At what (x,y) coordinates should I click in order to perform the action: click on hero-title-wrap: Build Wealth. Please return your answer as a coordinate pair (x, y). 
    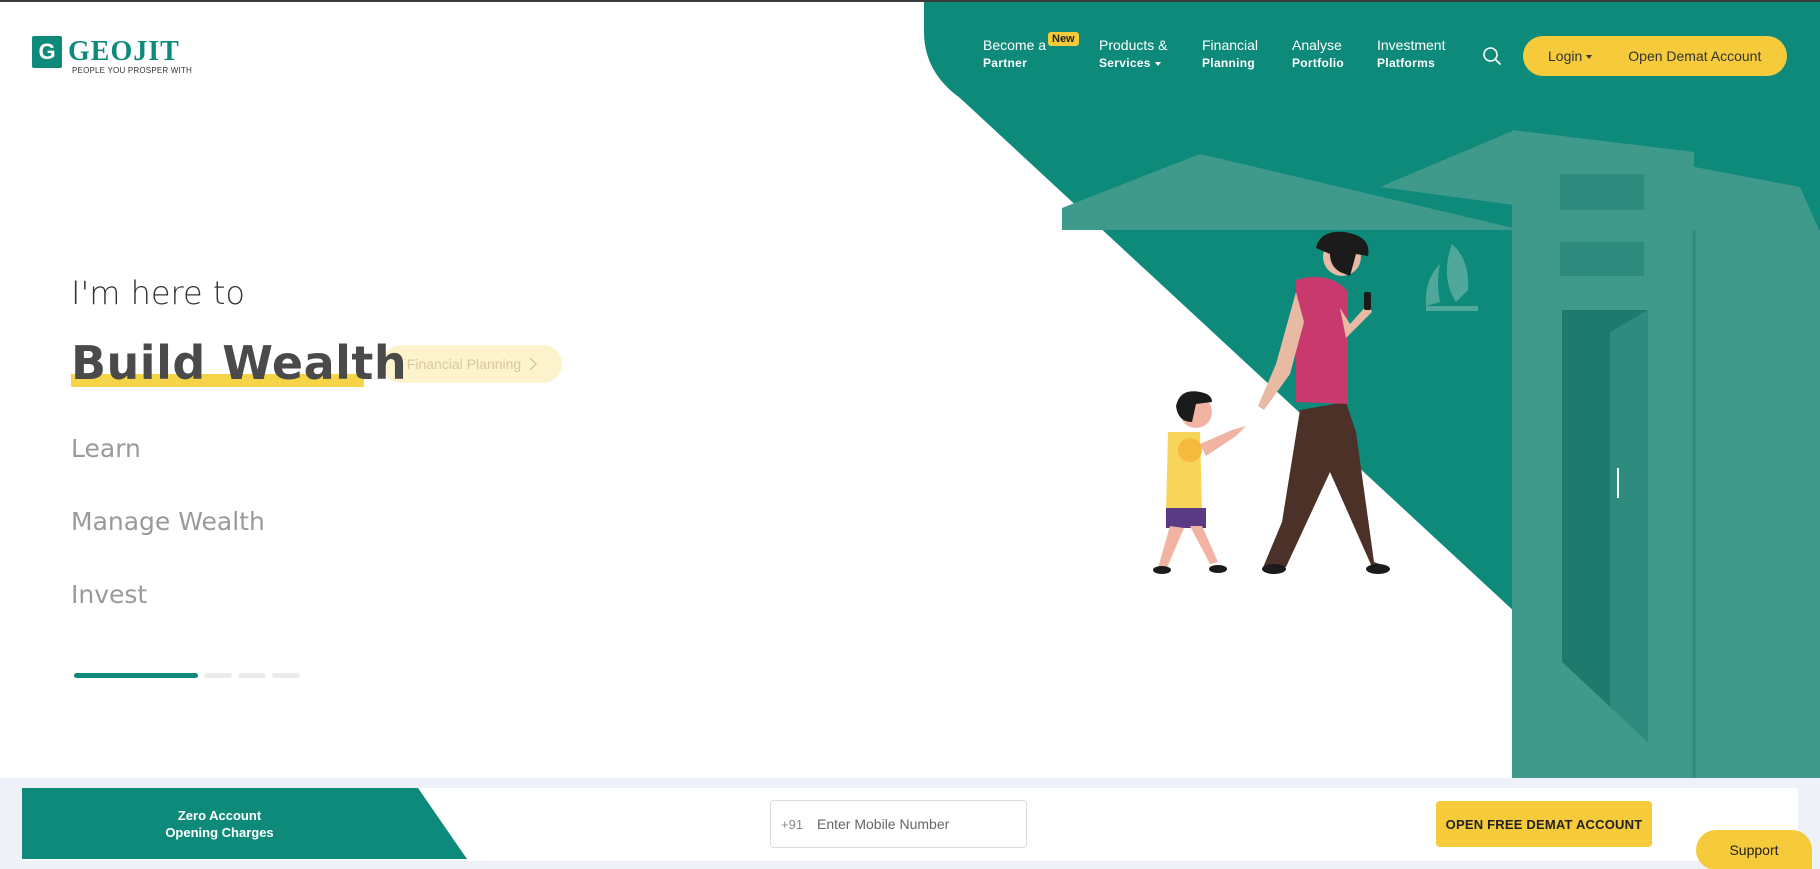
    Looking at the image, I should click on (239, 363).